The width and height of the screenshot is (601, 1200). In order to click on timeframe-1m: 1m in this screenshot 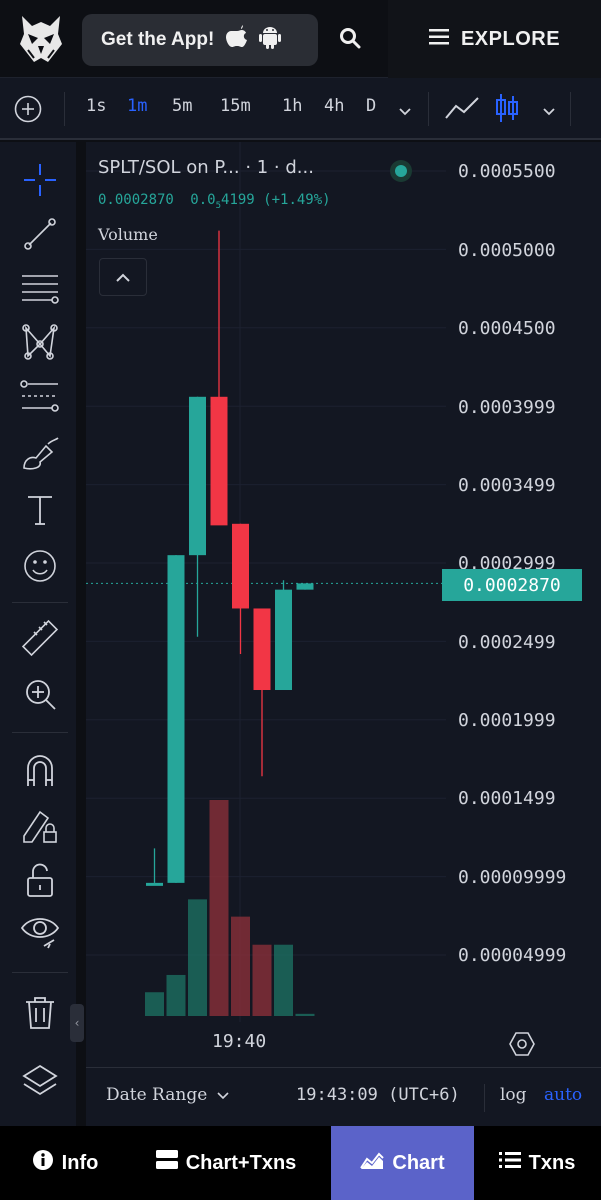, I will do `click(137, 106)`.